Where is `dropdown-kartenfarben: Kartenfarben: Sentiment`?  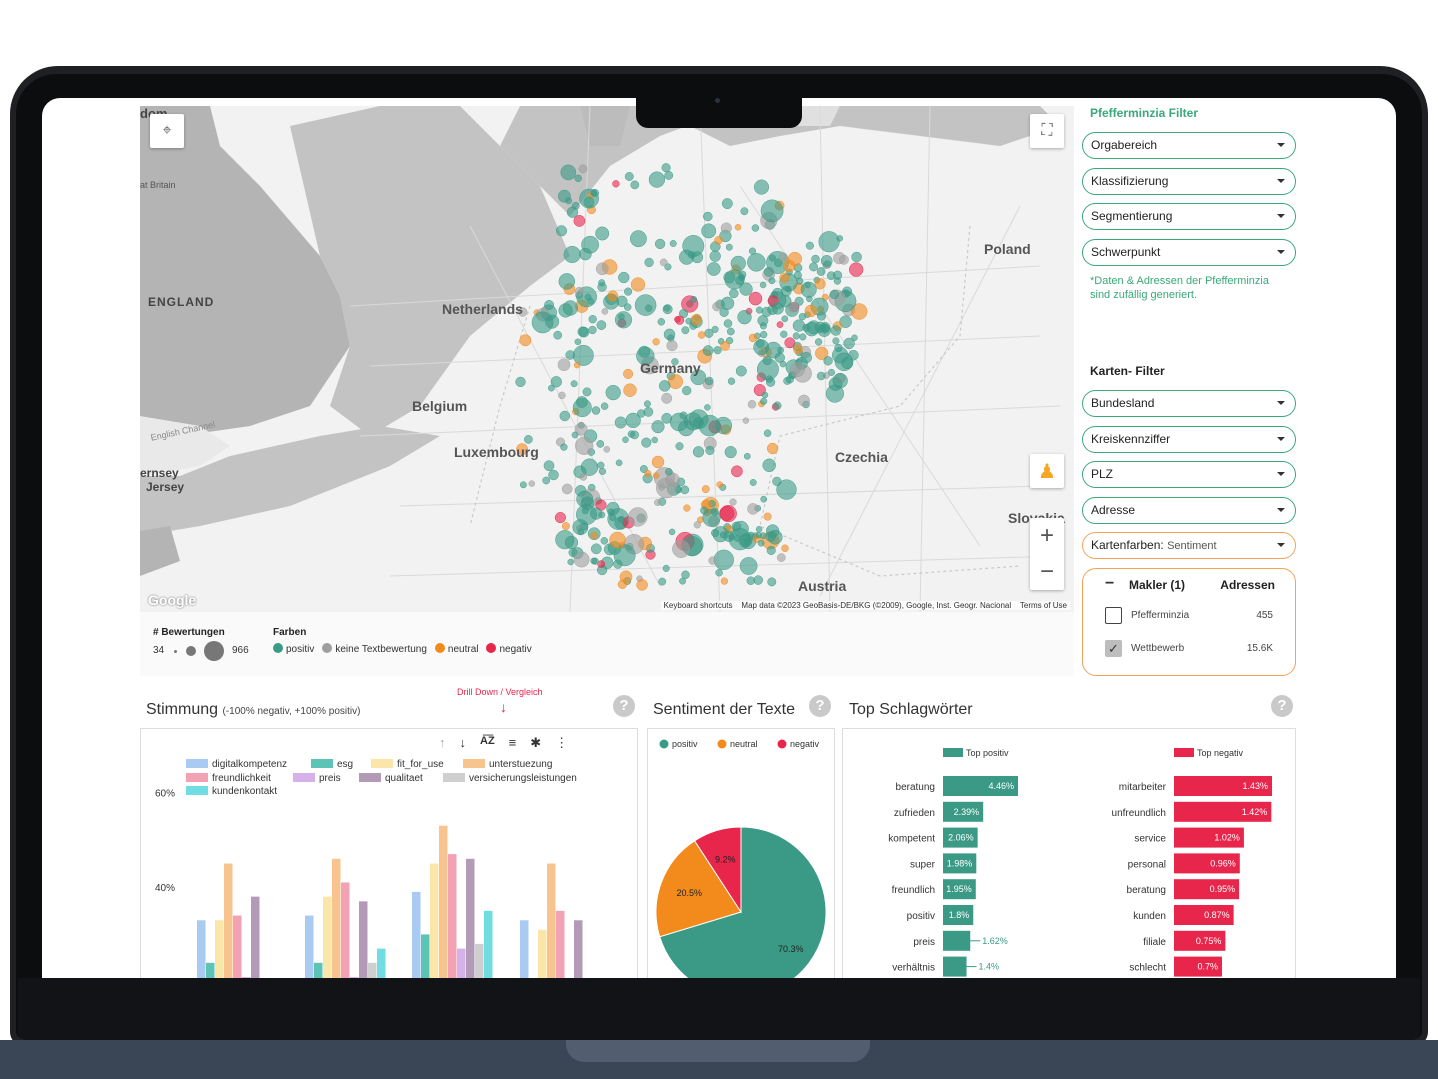
dropdown-kartenfarben: Kartenfarben: Sentiment is located at coordinates (1189, 545).